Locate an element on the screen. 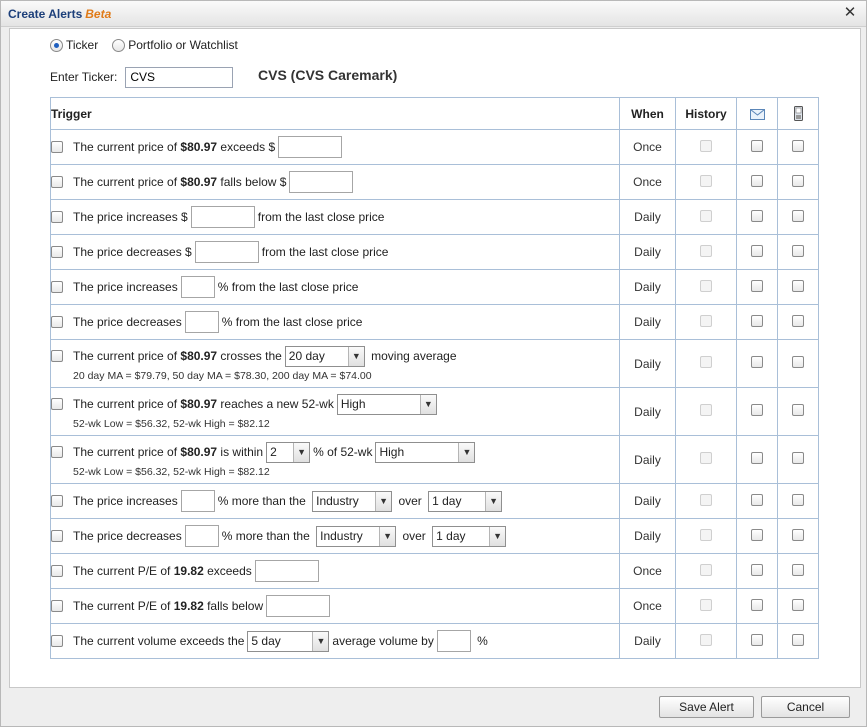 This screenshot has width=867, height=727. trigger-select: 5 day ▼ is located at coordinates (288, 641).